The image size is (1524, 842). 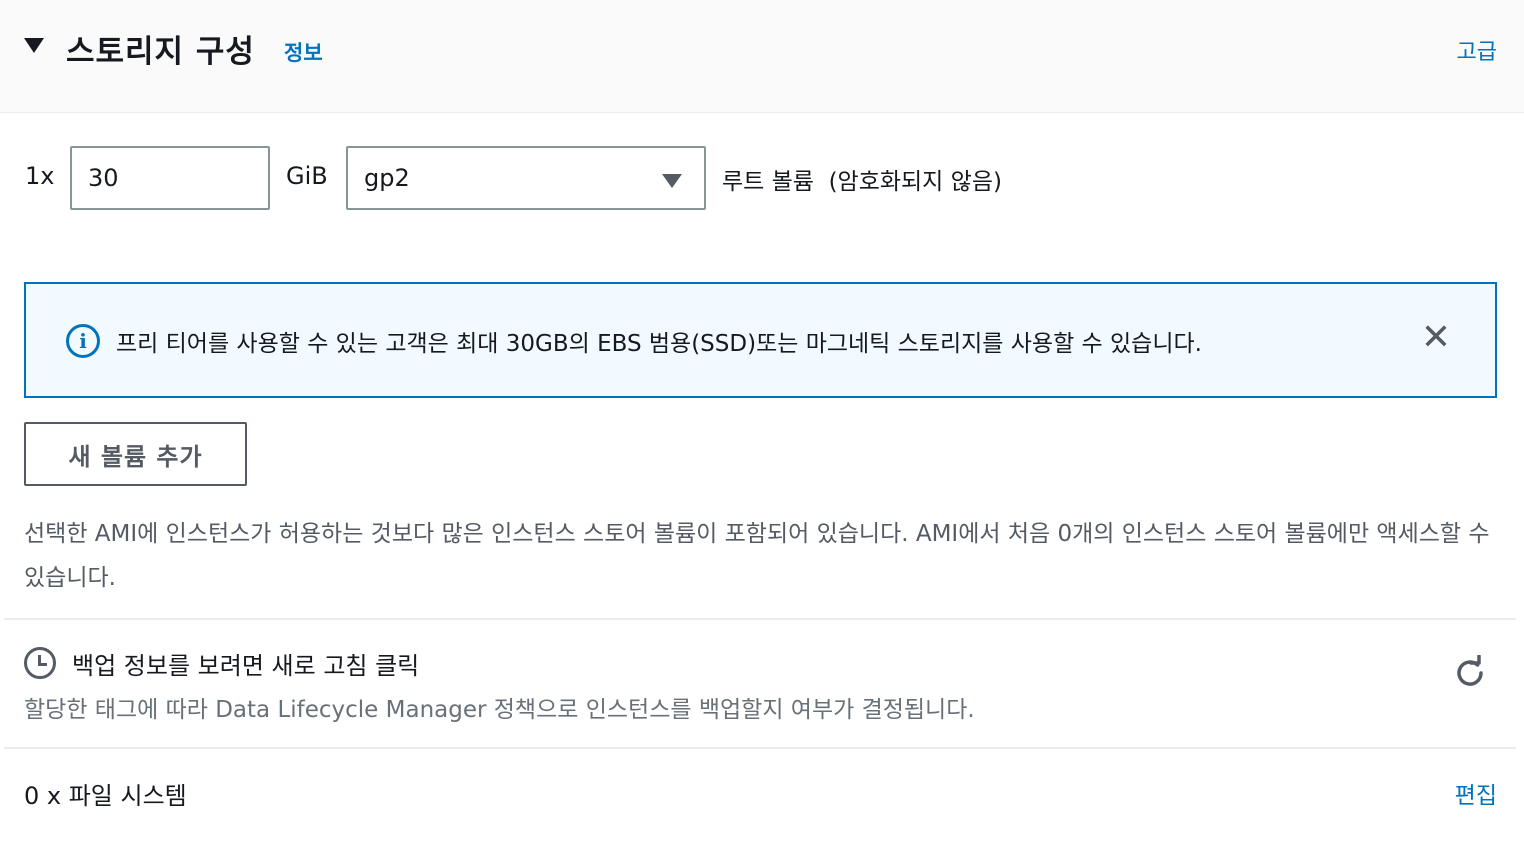 What do you see at coordinates (1470, 673) in the screenshot?
I see `refresh-icon` at bounding box center [1470, 673].